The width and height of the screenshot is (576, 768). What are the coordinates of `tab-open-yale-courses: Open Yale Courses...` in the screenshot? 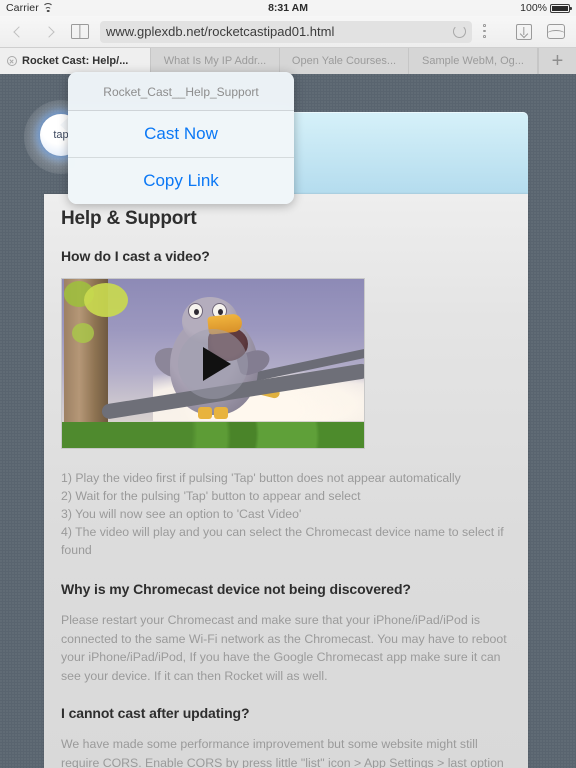 It's located at (344, 61).